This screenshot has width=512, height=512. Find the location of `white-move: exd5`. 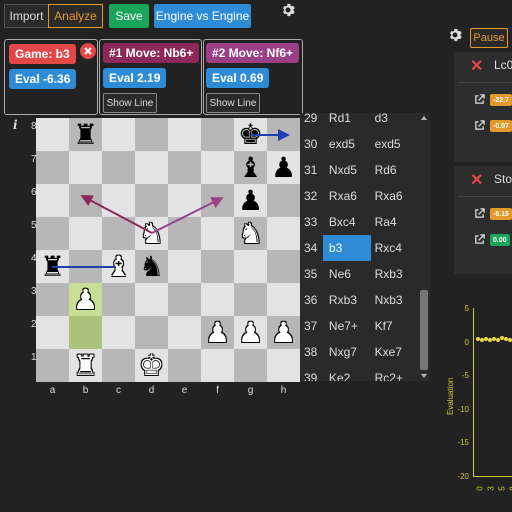

white-move: exd5 is located at coordinates (347, 144).